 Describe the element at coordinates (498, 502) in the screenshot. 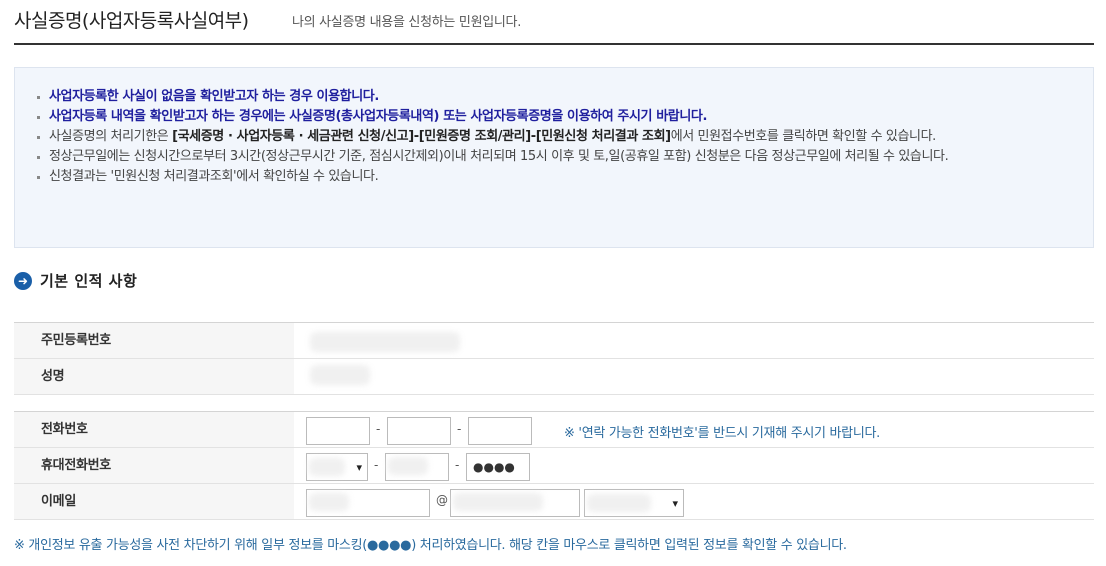

I see `email-domain-masked` at that location.